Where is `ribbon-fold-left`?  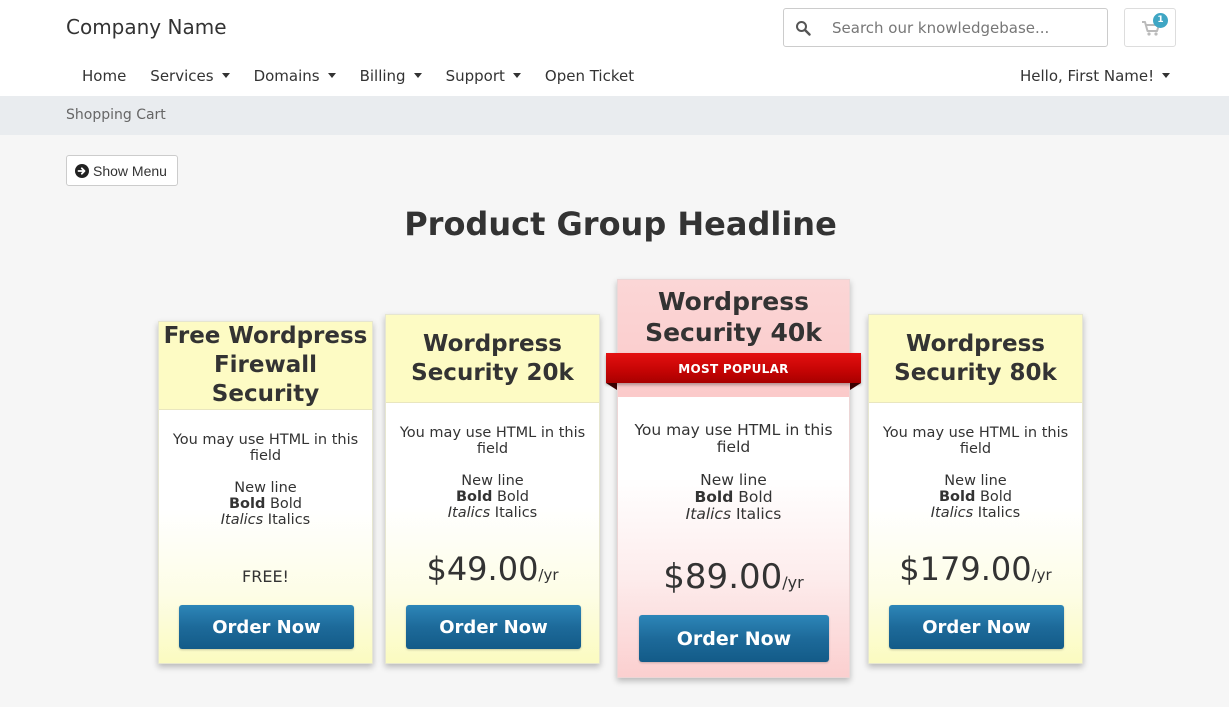 ribbon-fold-left is located at coordinates (611, 386).